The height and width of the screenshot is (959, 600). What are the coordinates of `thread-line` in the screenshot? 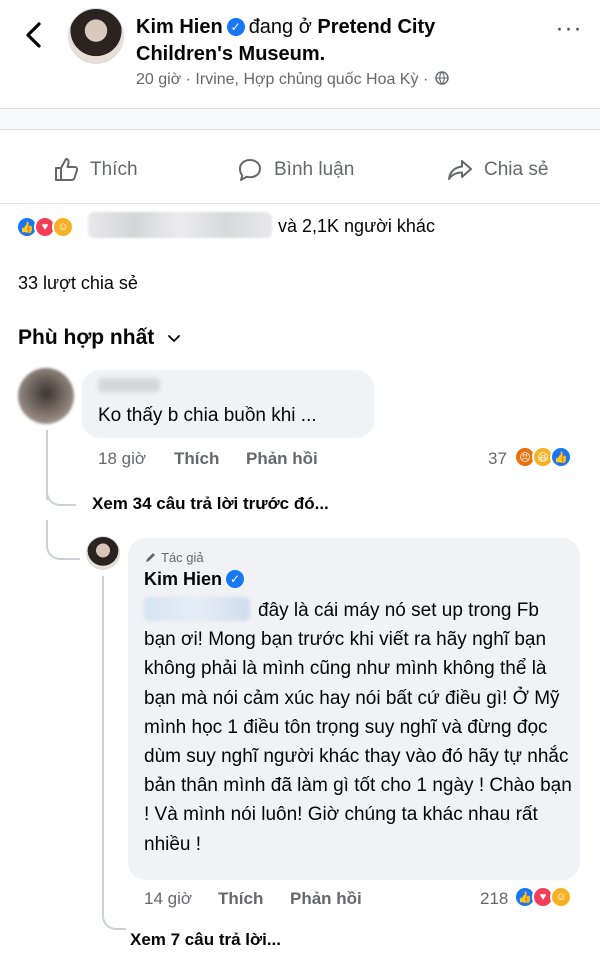 It's located at (103, 746).